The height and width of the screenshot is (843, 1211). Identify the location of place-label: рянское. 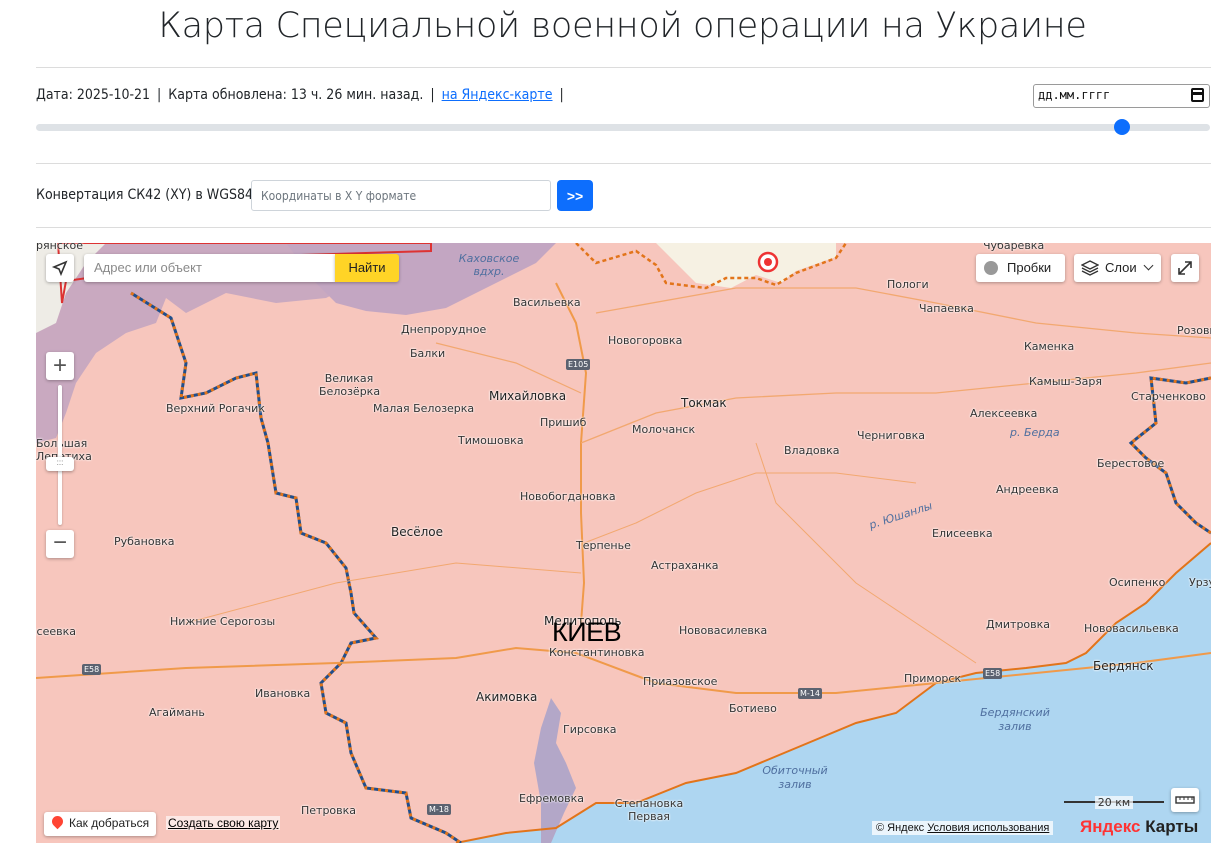
(59, 247).